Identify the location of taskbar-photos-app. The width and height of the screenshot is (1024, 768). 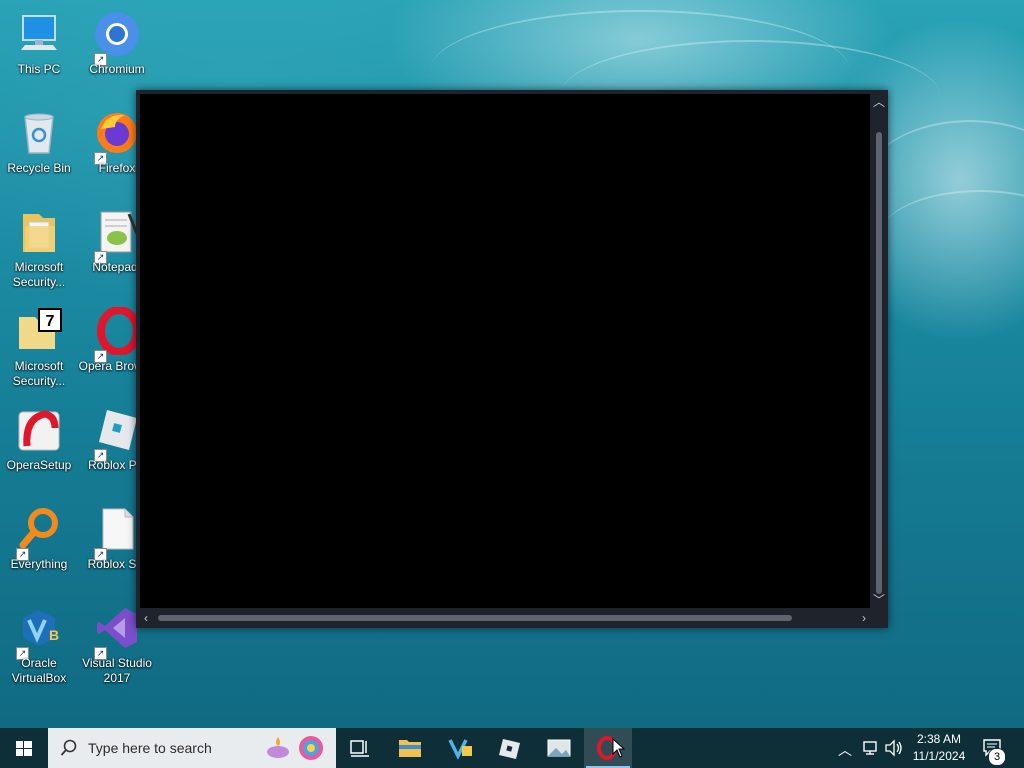
(560, 748).